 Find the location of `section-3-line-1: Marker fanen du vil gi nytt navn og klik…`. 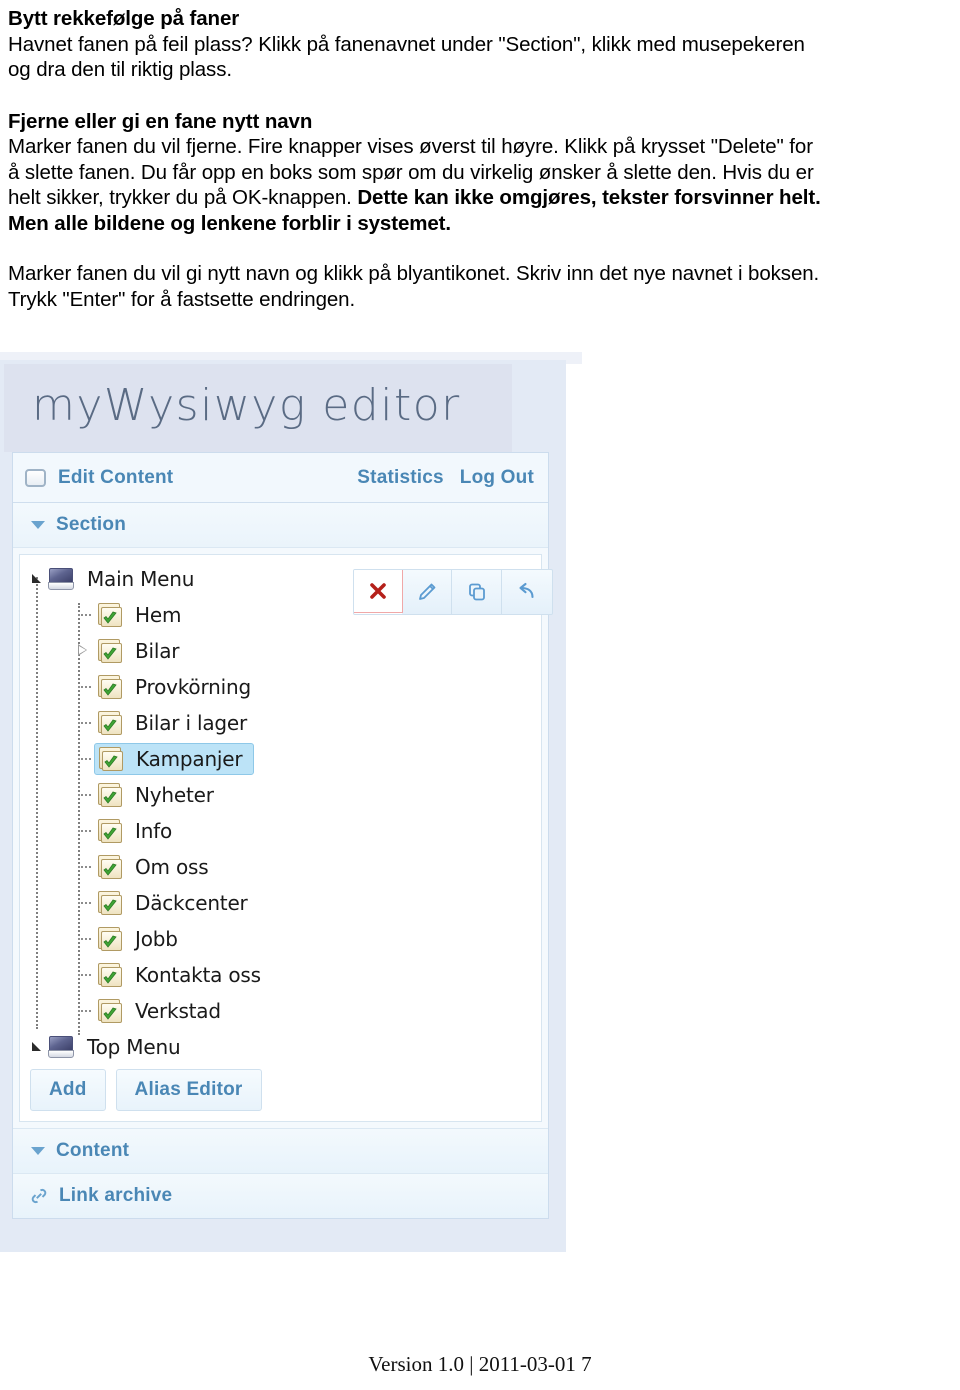

section-3-line-1: Marker fanen du vil gi nytt navn og klik… is located at coordinates (414, 273).